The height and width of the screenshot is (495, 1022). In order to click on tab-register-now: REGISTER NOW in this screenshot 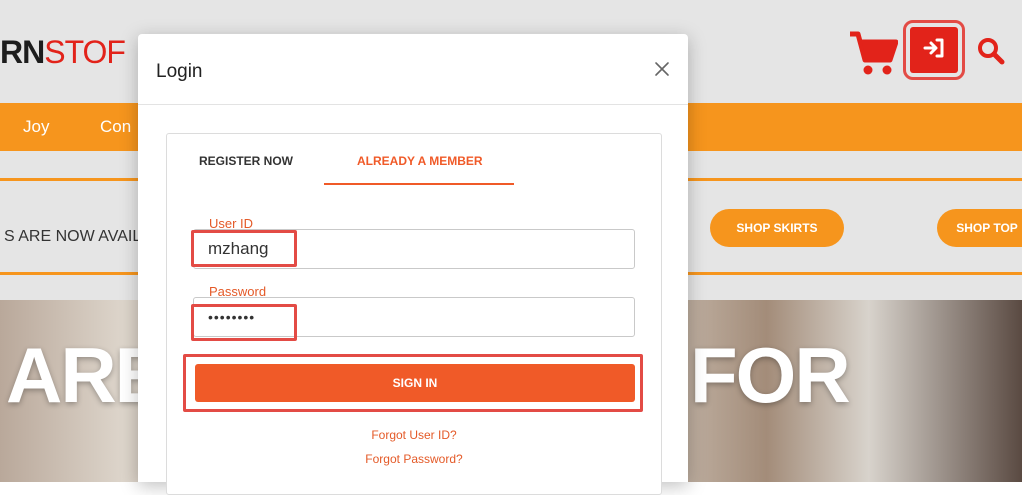, I will do `click(246, 161)`.